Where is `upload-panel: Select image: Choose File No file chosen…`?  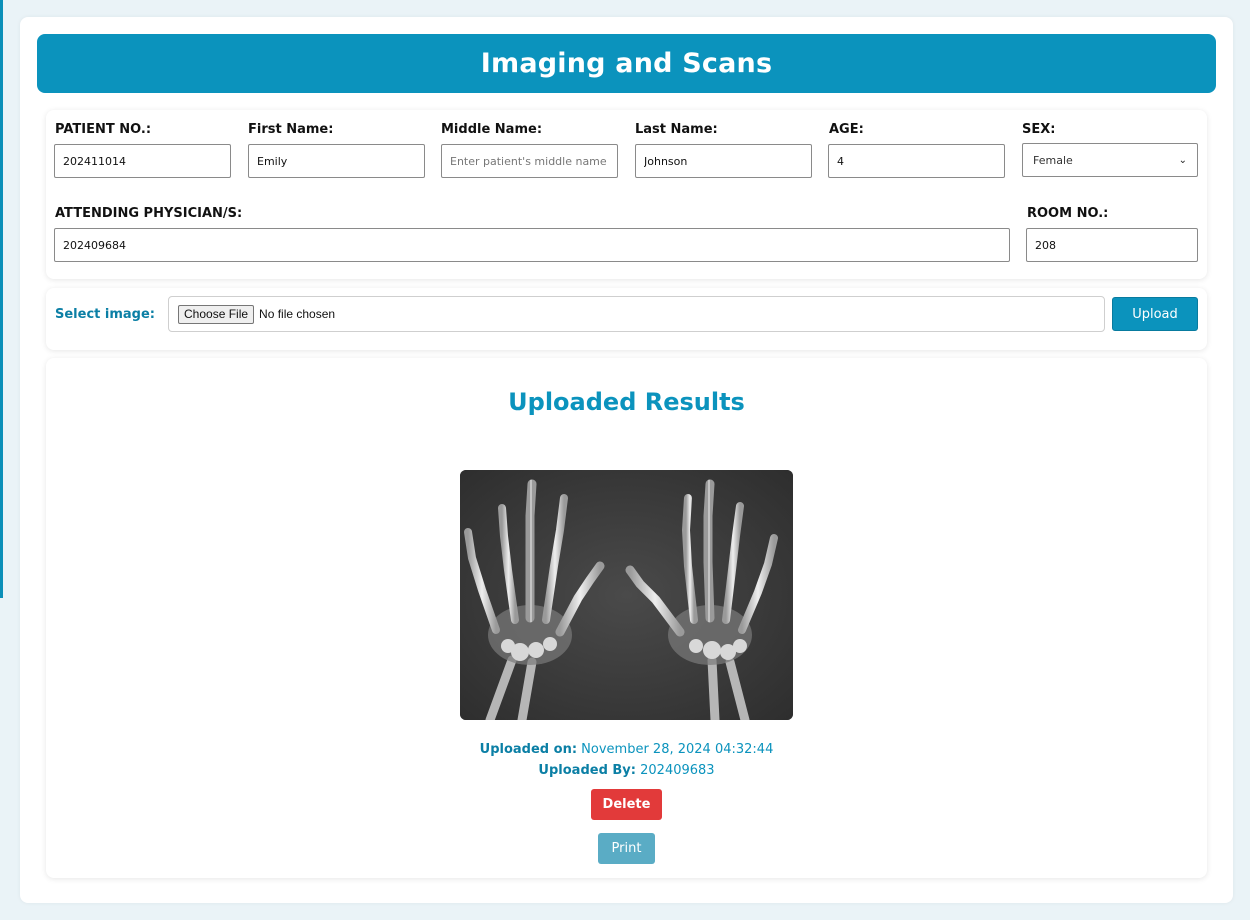
upload-panel: Select image: Choose File No file chosen… is located at coordinates (626, 319).